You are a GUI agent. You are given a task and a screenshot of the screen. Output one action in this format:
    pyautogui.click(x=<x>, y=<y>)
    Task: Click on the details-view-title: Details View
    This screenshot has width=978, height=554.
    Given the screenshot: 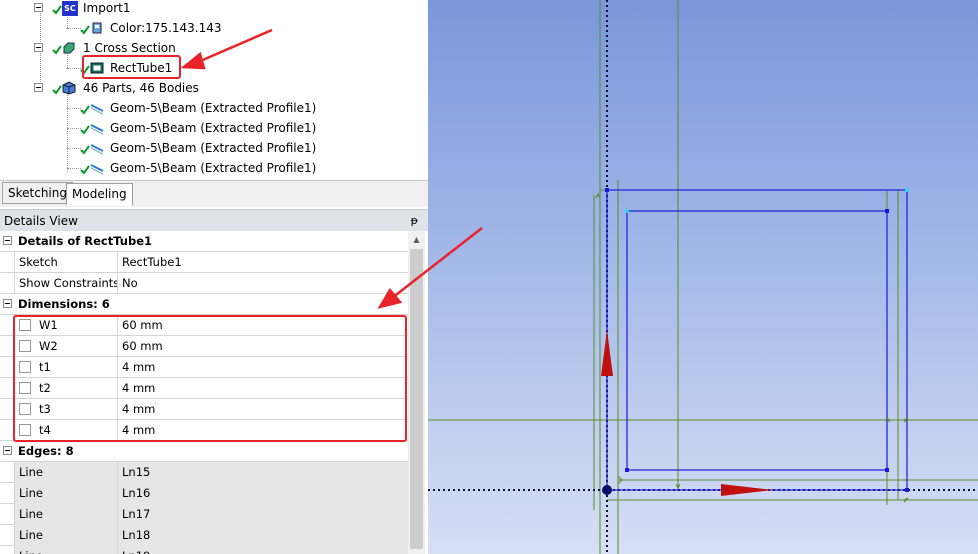 What is the action you would take?
    pyautogui.click(x=41, y=221)
    